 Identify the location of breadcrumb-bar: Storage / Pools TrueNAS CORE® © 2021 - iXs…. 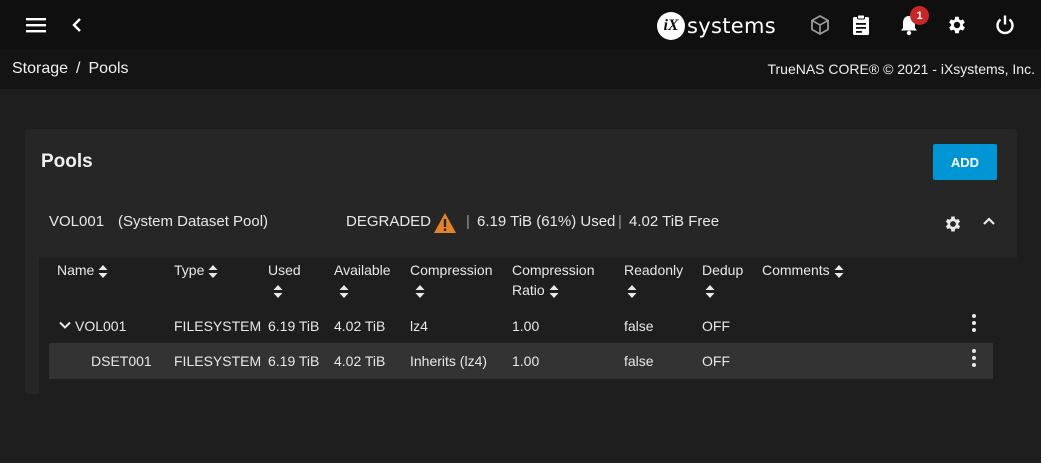
(520, 69).